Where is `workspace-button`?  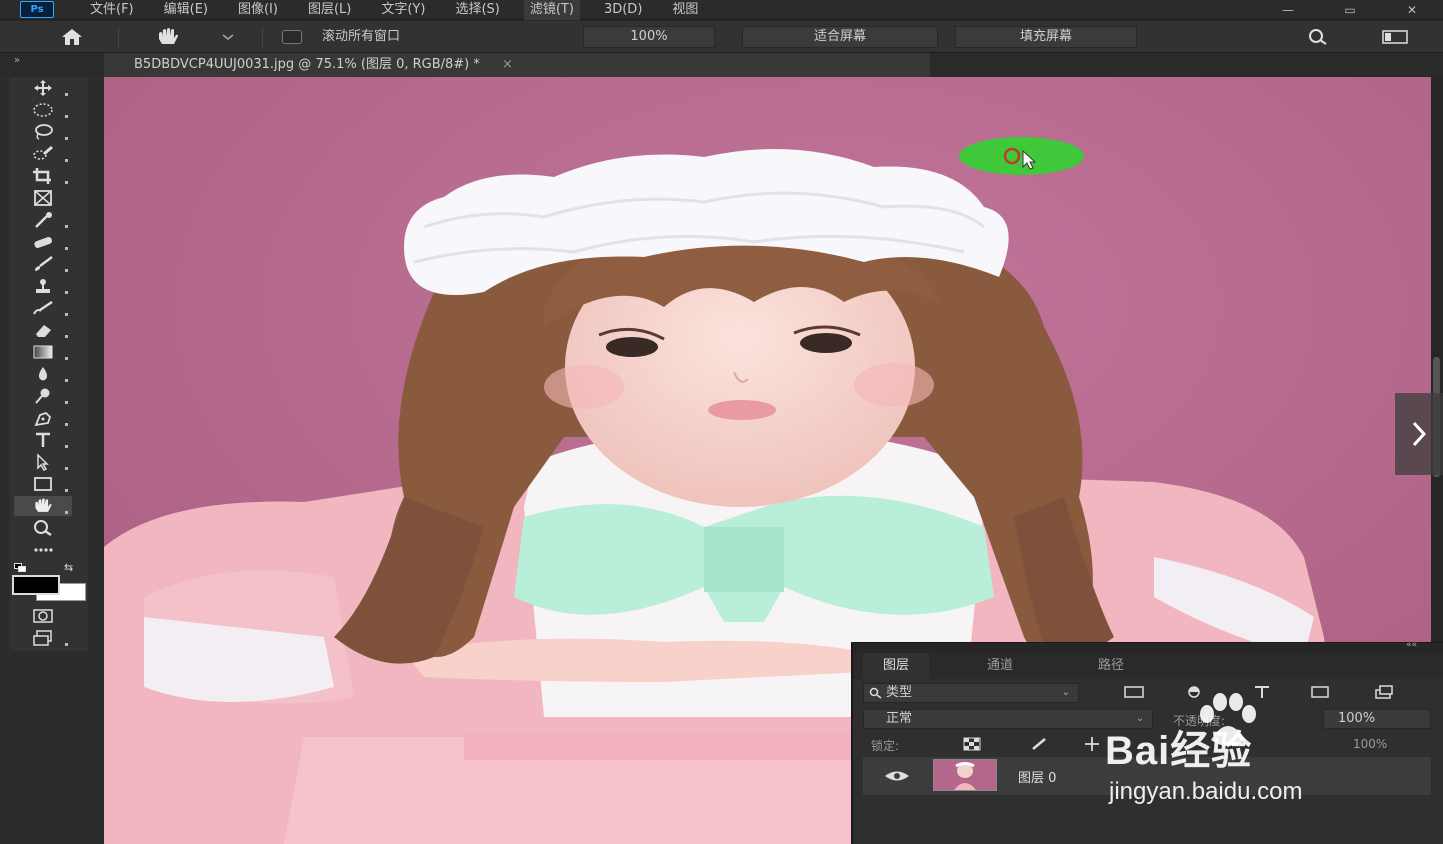 workspace-button is located at coordinates (1395, 37).